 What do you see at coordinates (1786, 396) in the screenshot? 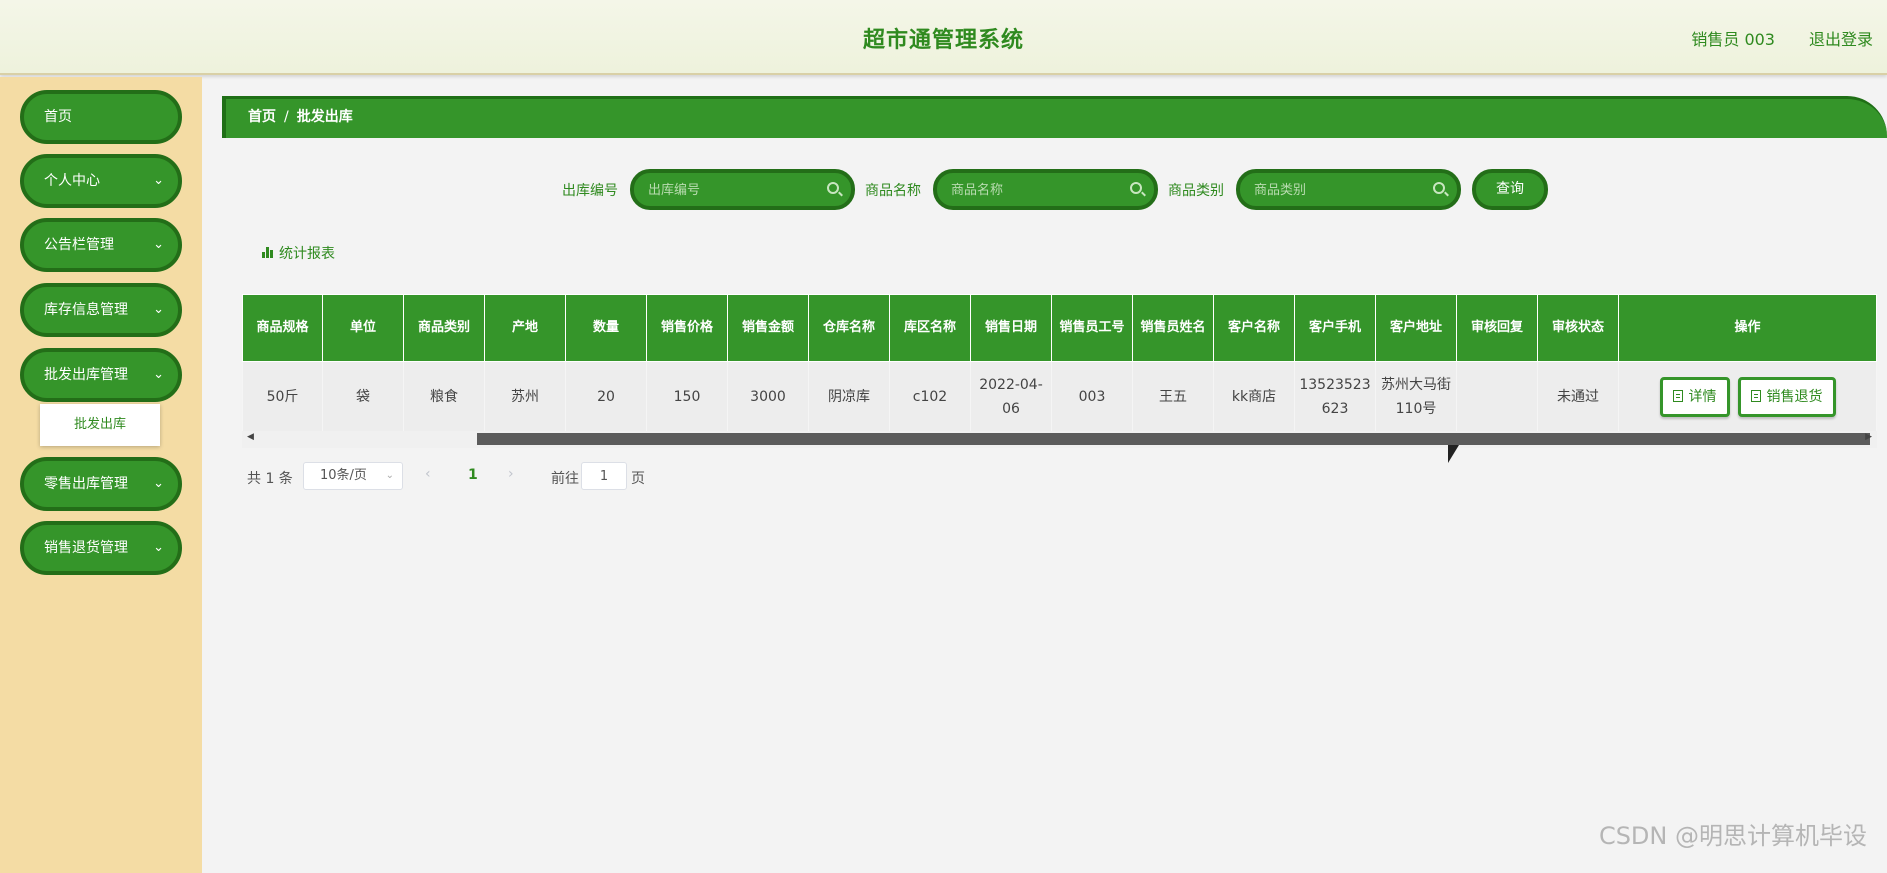
I see `sales-return-button: 销售退货` at bounding box center [1786, 396].